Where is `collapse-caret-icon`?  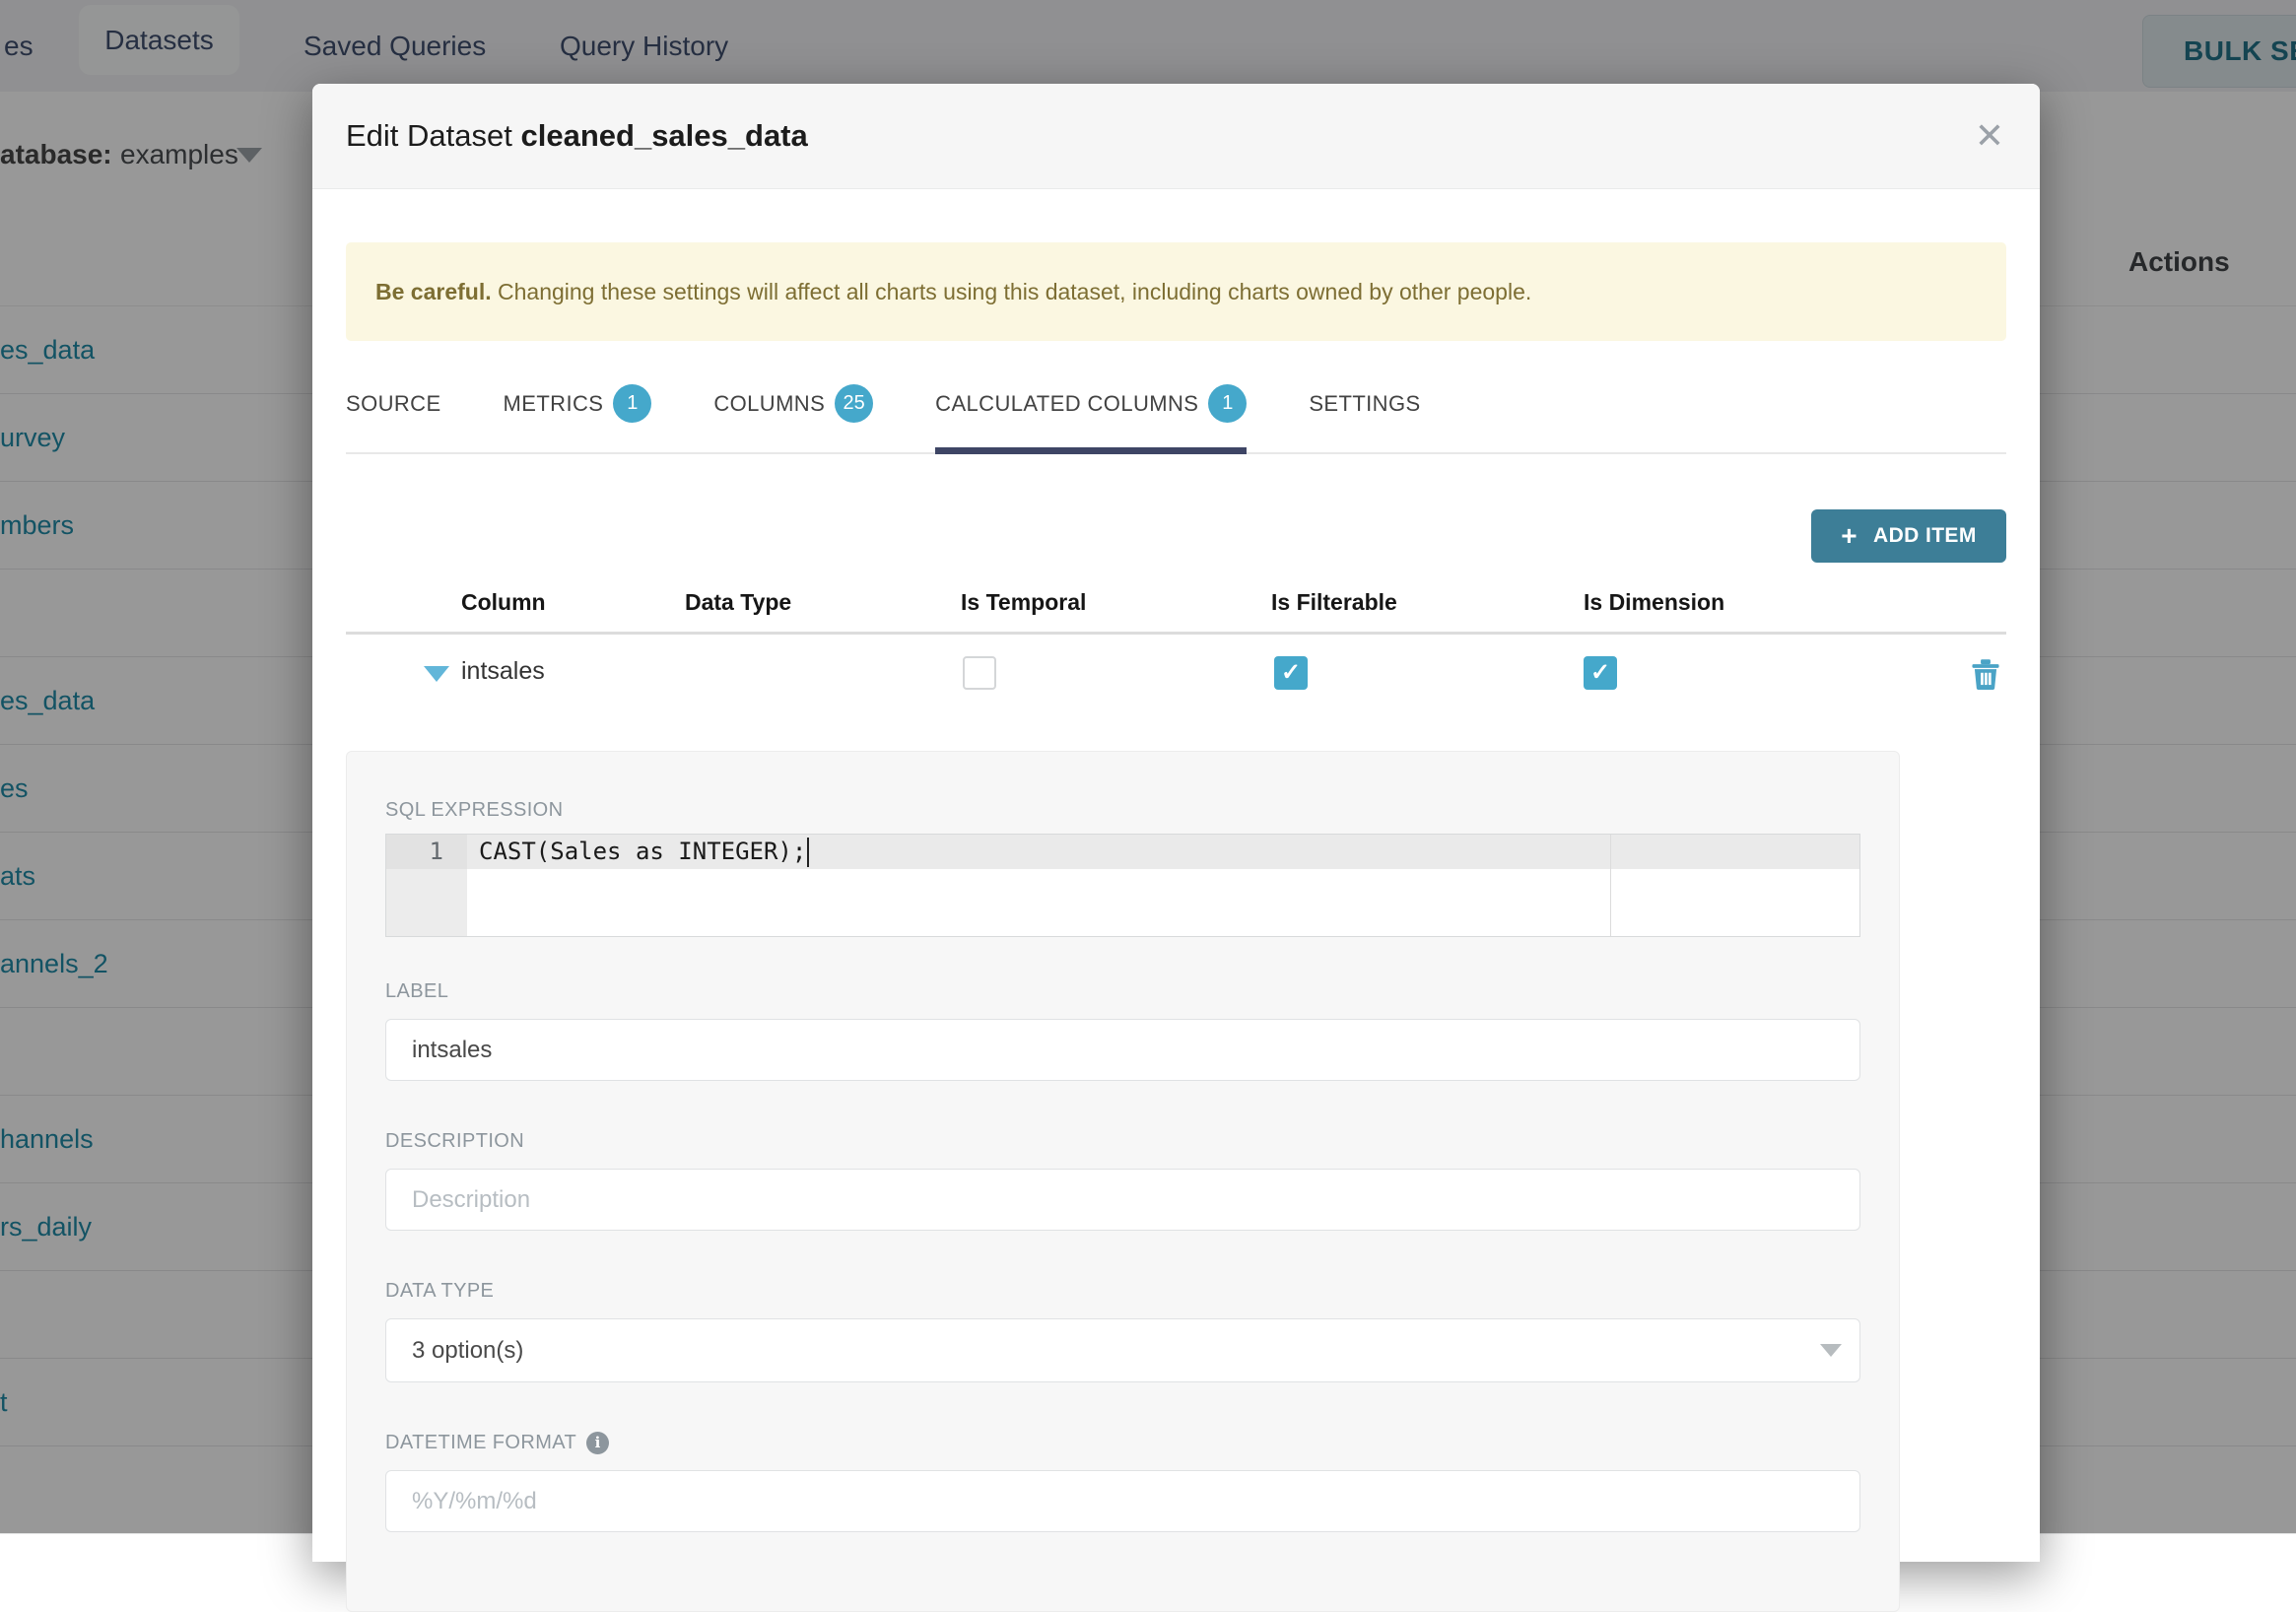
collapse-caret-icon is located at coordinates (436, 674).